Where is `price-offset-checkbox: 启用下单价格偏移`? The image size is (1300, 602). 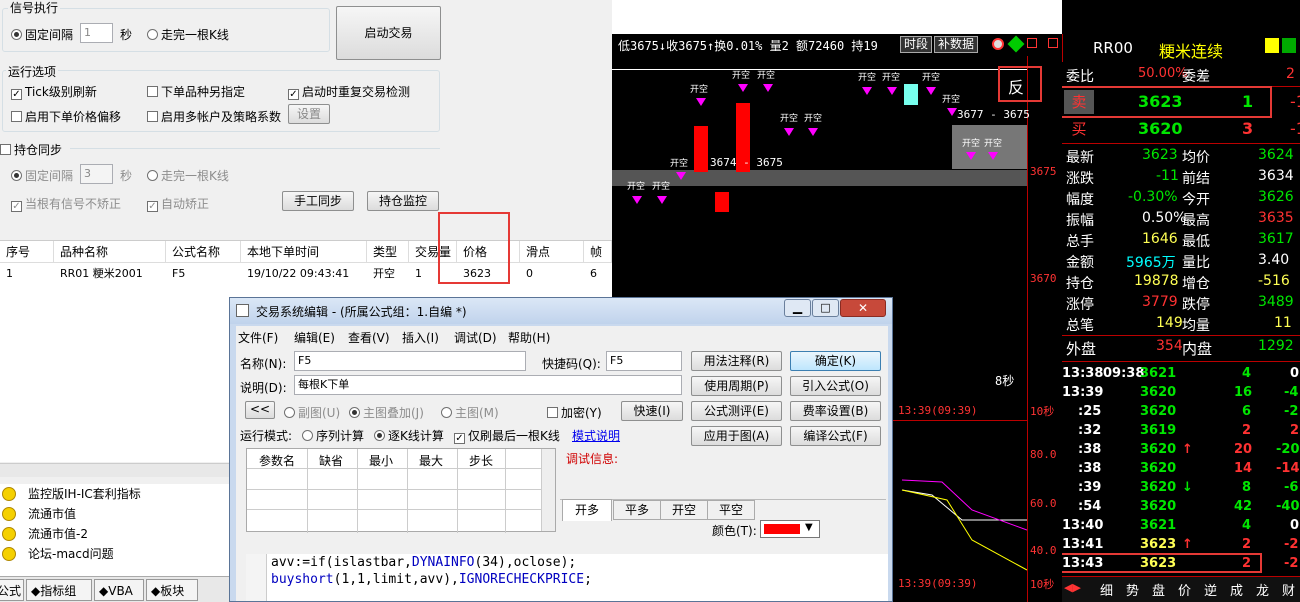
price-offset-checkbox: 启用下单价格偏移 is located at coordinates (66, 116).